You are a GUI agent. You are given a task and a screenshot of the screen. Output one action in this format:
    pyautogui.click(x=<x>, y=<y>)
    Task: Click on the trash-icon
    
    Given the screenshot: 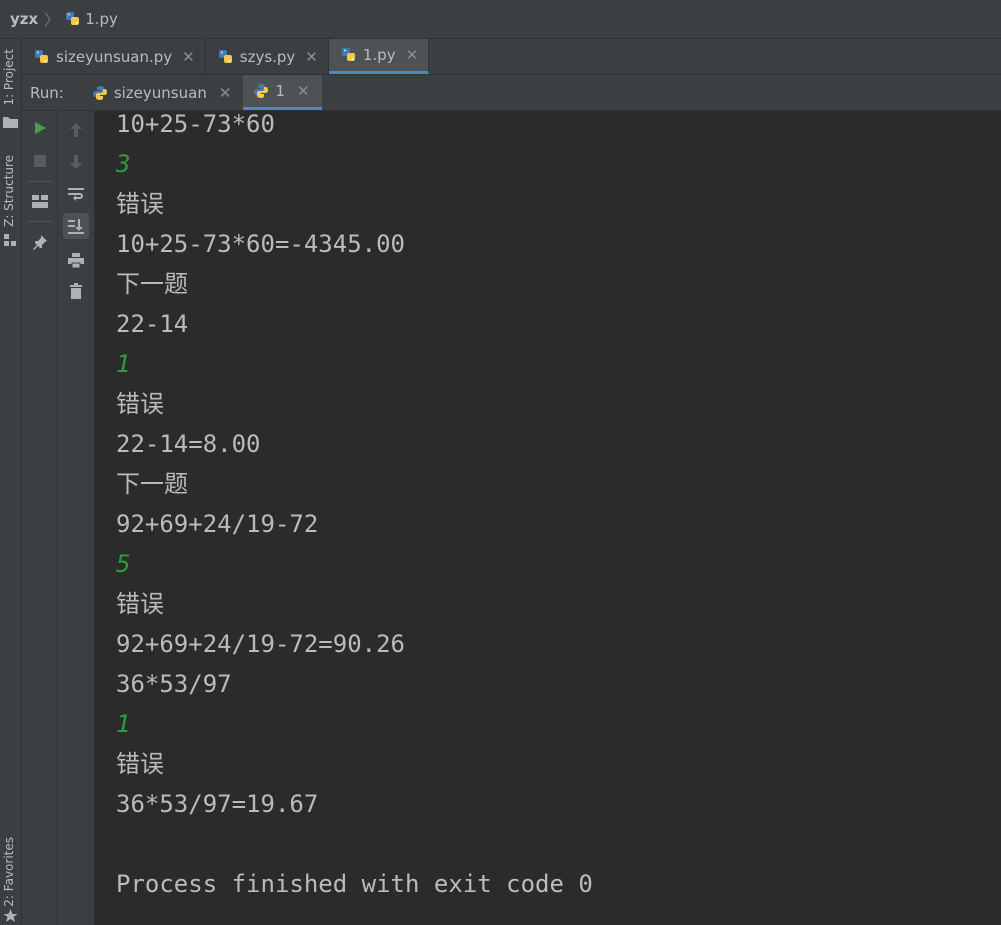 What is the action you would take?
    pyautogui.click(x=76, y=291)
    